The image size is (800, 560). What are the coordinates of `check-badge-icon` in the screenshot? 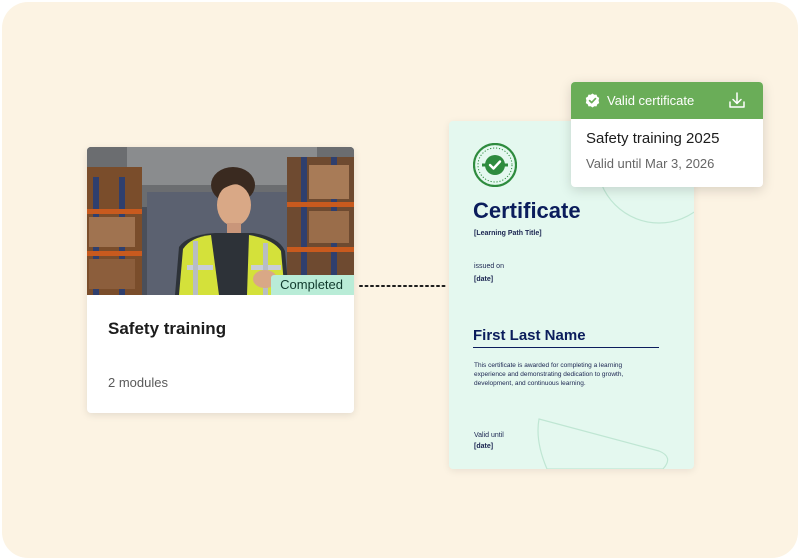 It's located at (592, 100).